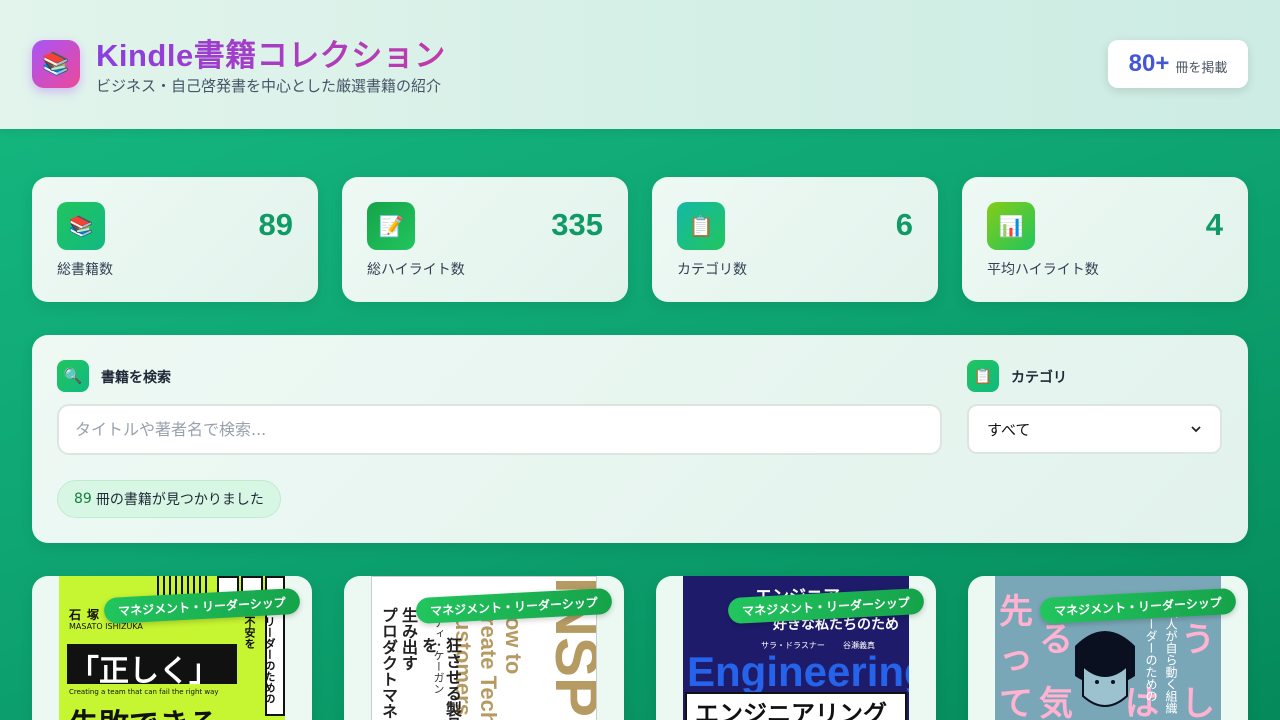 The image size is (1280, 720). I want to click on stat-card-total-highlights: 📝 335 総ハイライト数, so click(485, 239).